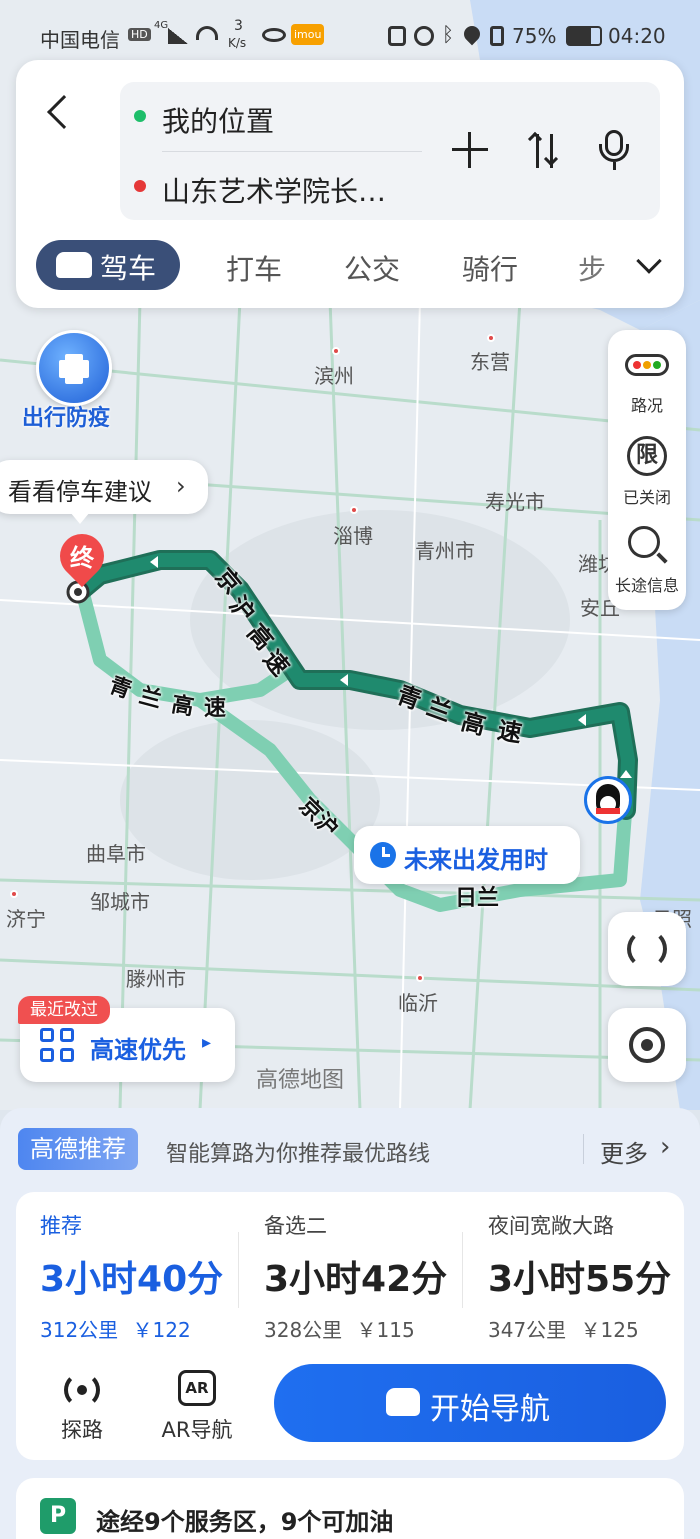 The height and width of the screenshot is (1539, 700). What do you see at coordinates (490, 362) in the screenshot?
I see `city-label: 东营` at bounding box center [490, 362].